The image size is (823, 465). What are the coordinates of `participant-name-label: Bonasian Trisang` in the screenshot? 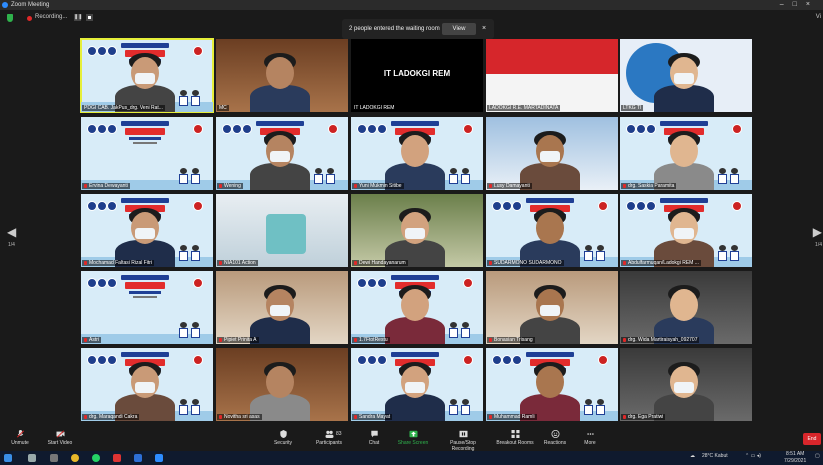 It's located at (511, 340).